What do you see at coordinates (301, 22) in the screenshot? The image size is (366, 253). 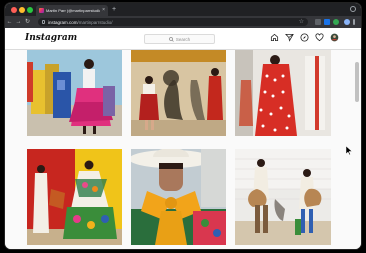 I see `bookmark-star-icon: ☆` at bounding box center [301, 22].